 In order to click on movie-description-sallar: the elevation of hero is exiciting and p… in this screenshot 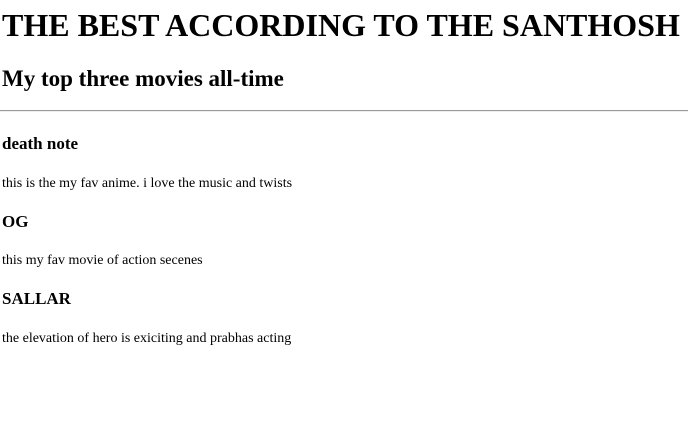, I will do `click(147, 338)`.